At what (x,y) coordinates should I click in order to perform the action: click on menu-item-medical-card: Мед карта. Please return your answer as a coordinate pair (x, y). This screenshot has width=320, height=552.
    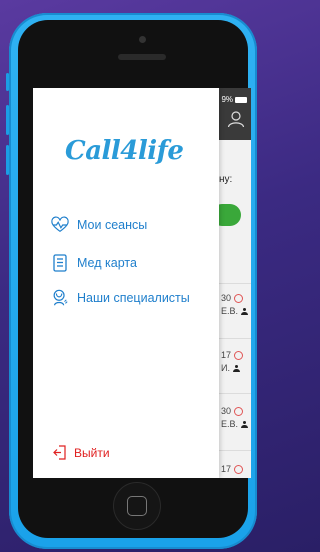
    Looking at the image, I should click on (94, 263).